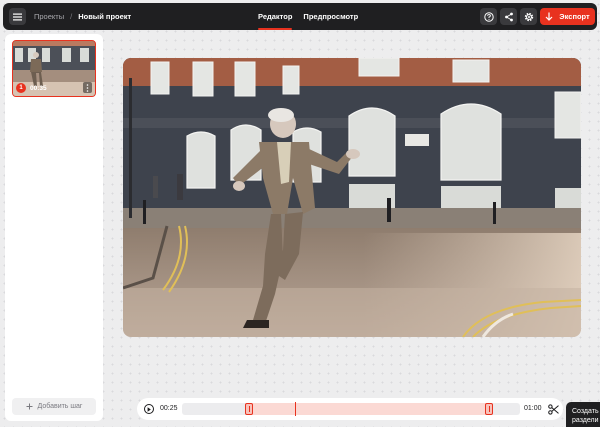  Describe the element at coordinates (38, 88) in the screenshot. I see `step-duration: 00:35` at that location.